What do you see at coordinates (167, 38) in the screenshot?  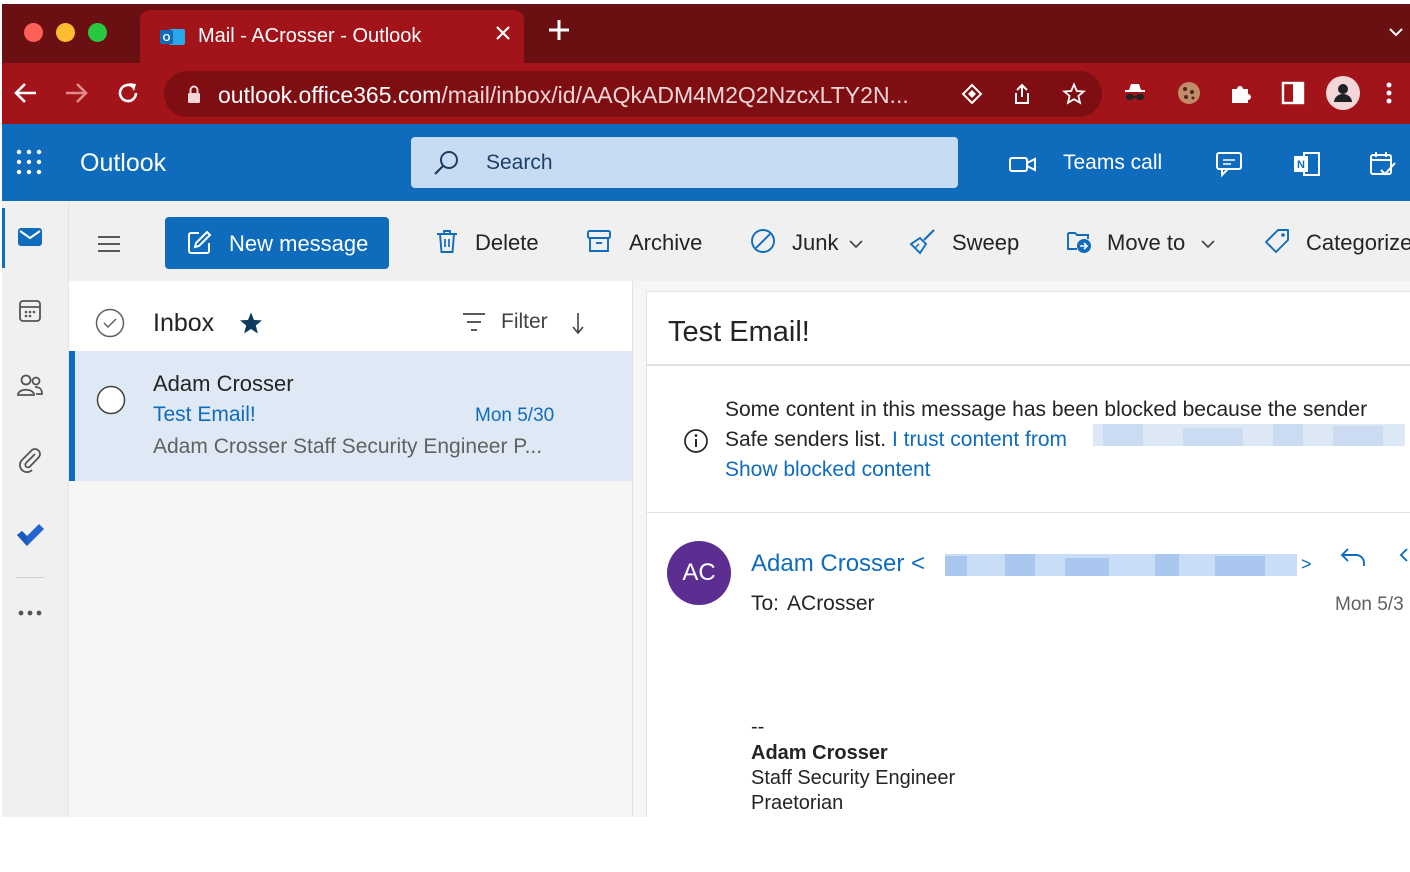 I see `svg-text: O` at bounding box center [167, 38].